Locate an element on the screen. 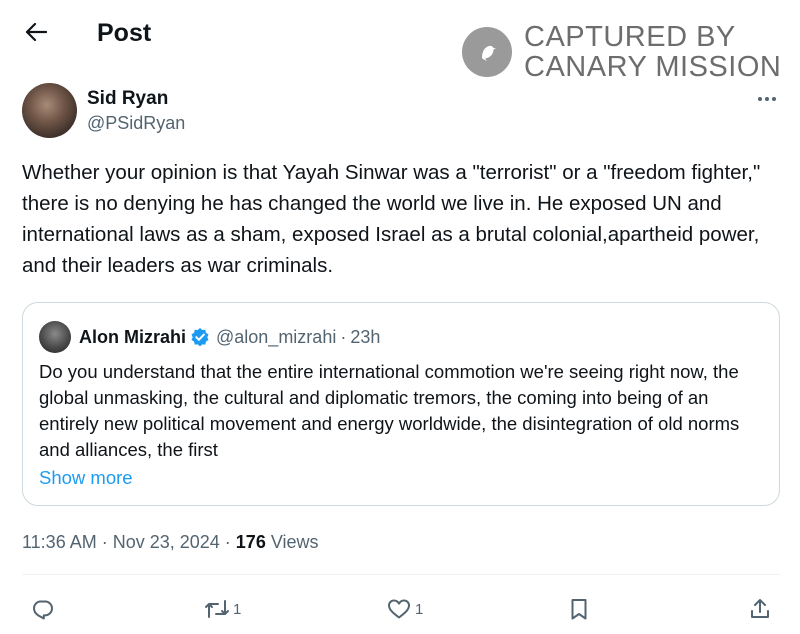  like-button: 1 is located at coordinates (404, 609).